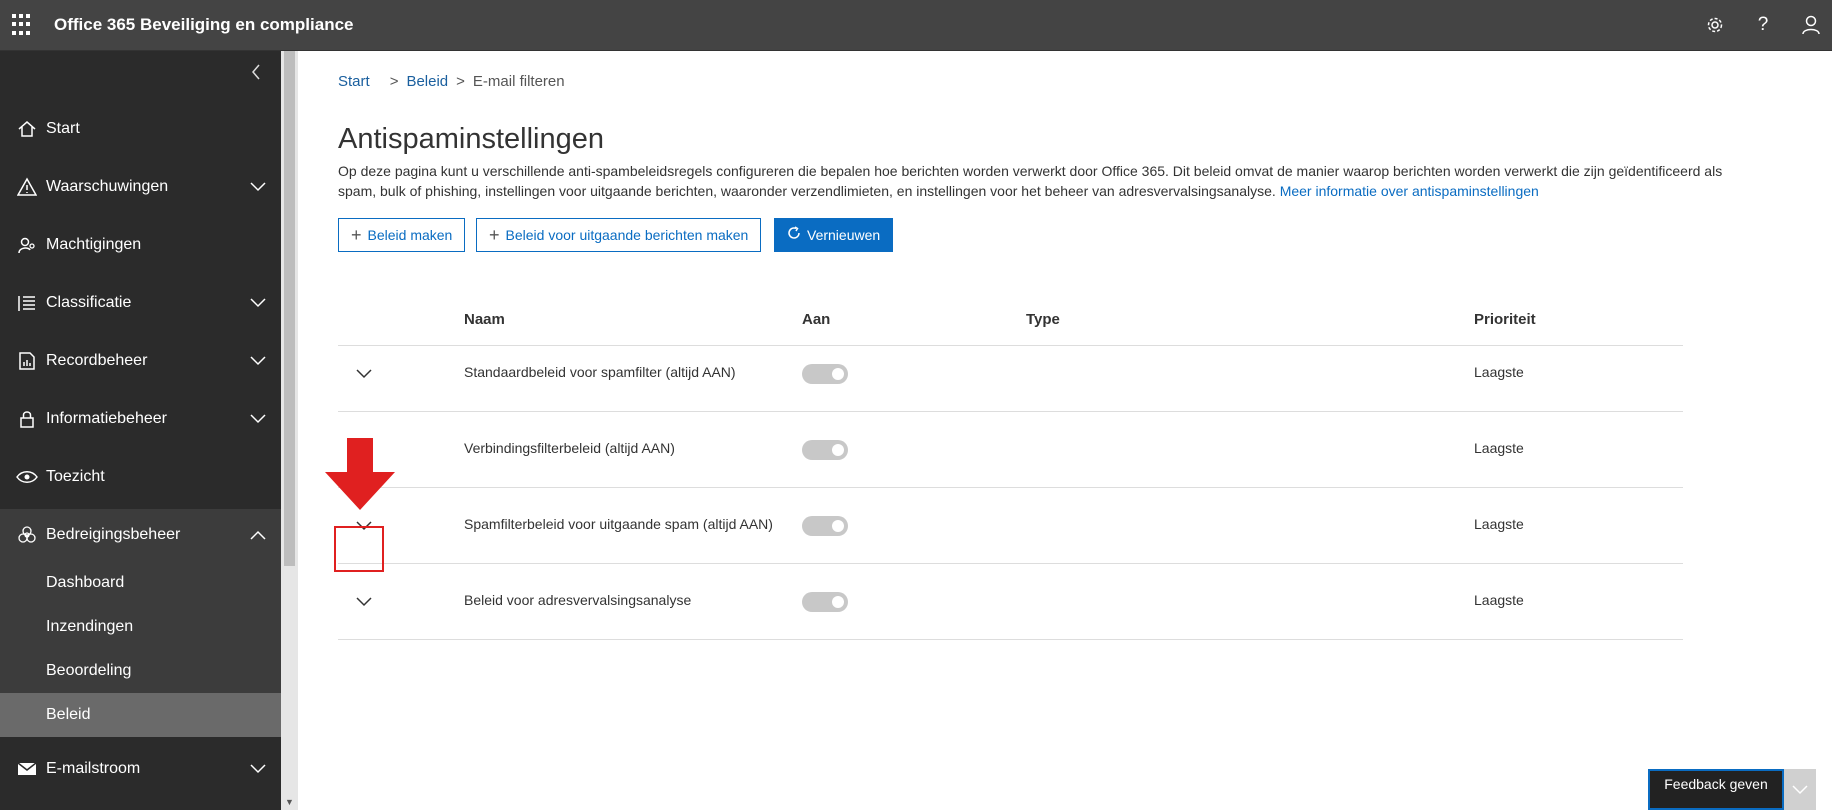 This screenshot has width=1832, height=810. What do you see at coordinates (85, 582) in the screenshot?
I see `sidebar-subitem-label: Dashboard` at bounding box center [85, 582].